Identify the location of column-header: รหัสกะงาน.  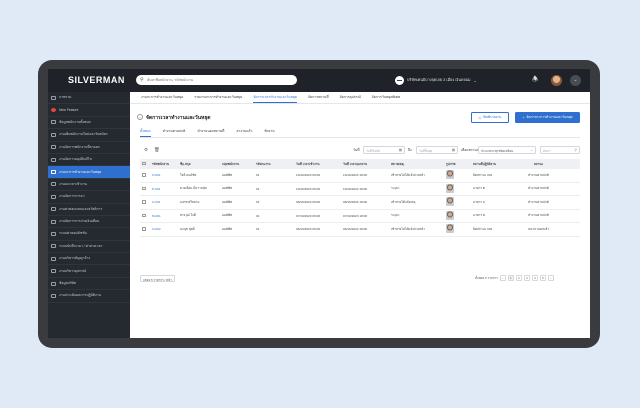
(274, 164).